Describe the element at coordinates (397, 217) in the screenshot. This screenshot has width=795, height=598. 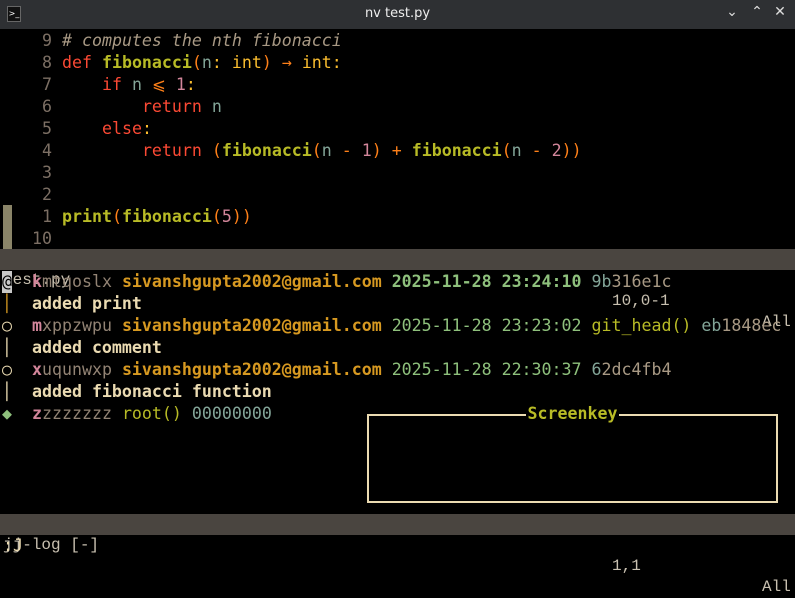
I see `code-line: 1 print(fibonacci(5))` at that location.